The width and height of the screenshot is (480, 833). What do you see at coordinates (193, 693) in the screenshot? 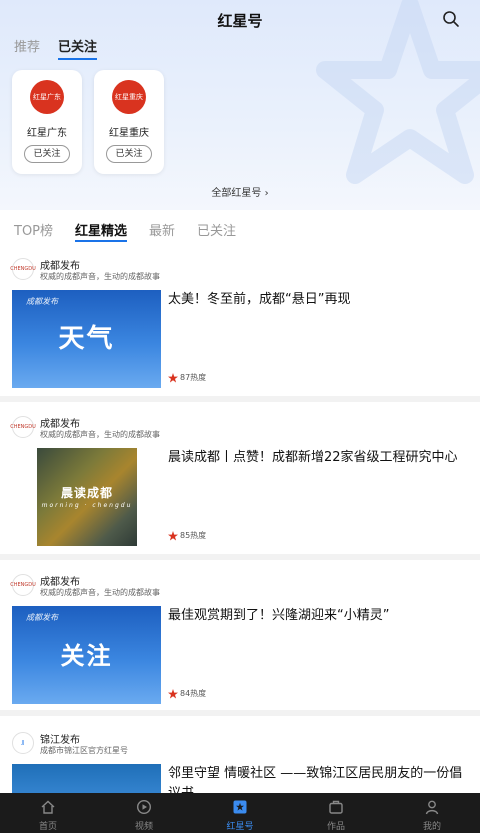
I see `heat-value: 84热度` at bounding box center [193, 693].